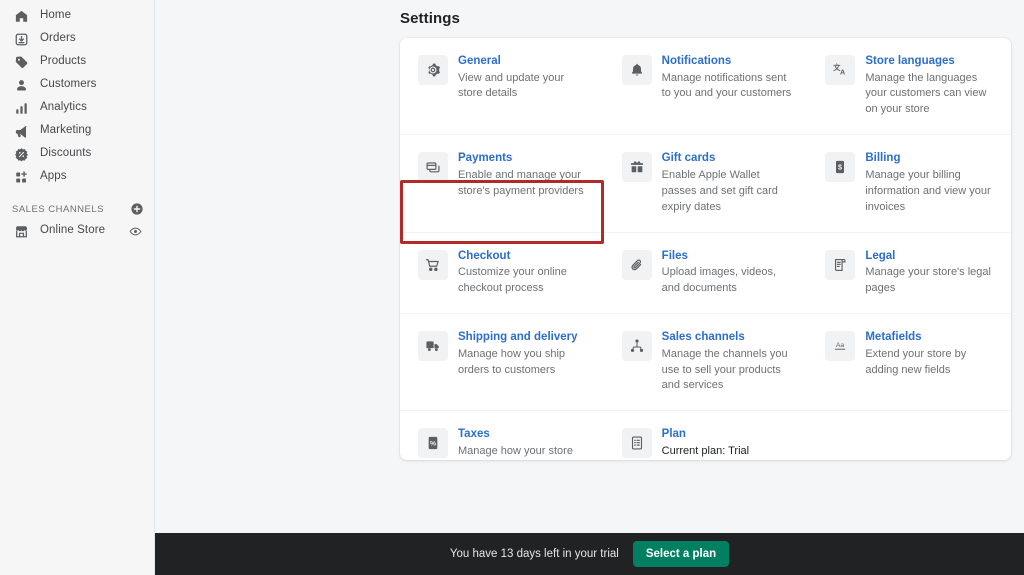  What do you see at coordinates (21, 16) in the screenshot?
I see `home-icon` at bounding box center [21, 16].